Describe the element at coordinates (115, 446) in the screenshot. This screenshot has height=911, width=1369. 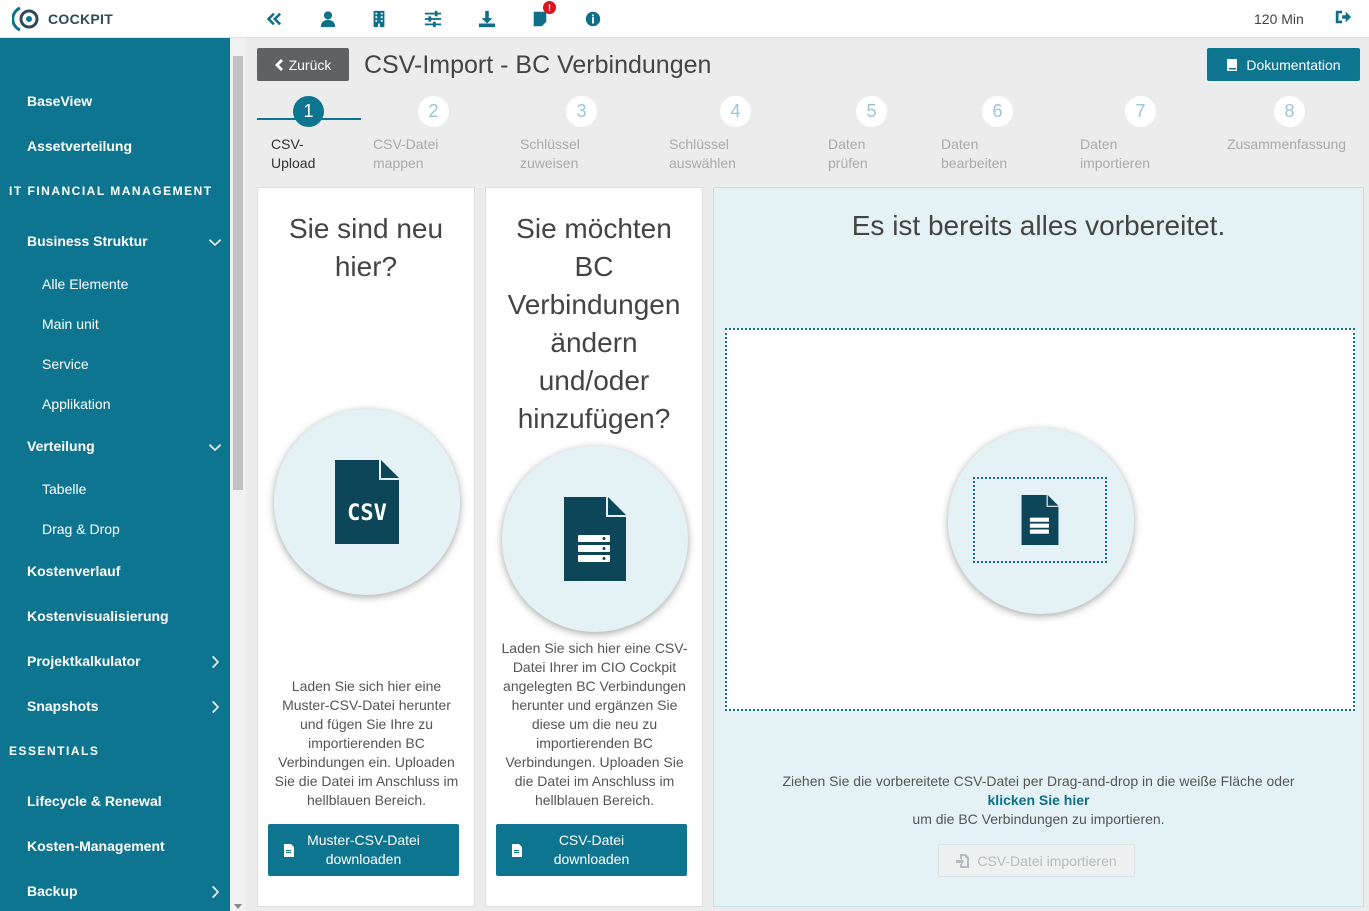
I see `sidebar-item-verteilung: Verteilung` at that location.